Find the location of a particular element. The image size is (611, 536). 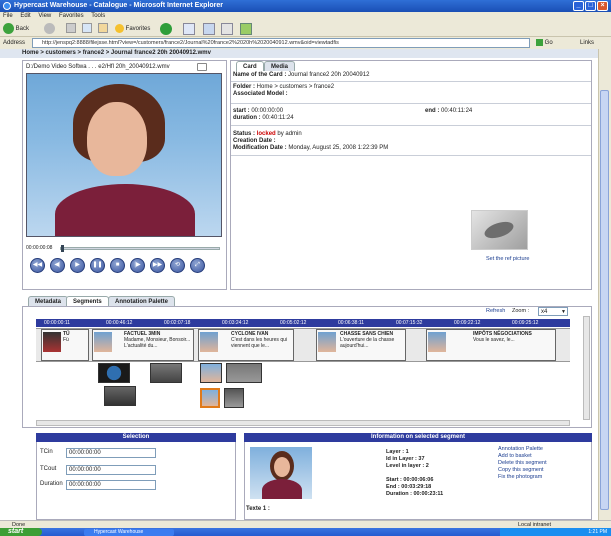

stop-button: ■ is located at coordinates (117, 265).